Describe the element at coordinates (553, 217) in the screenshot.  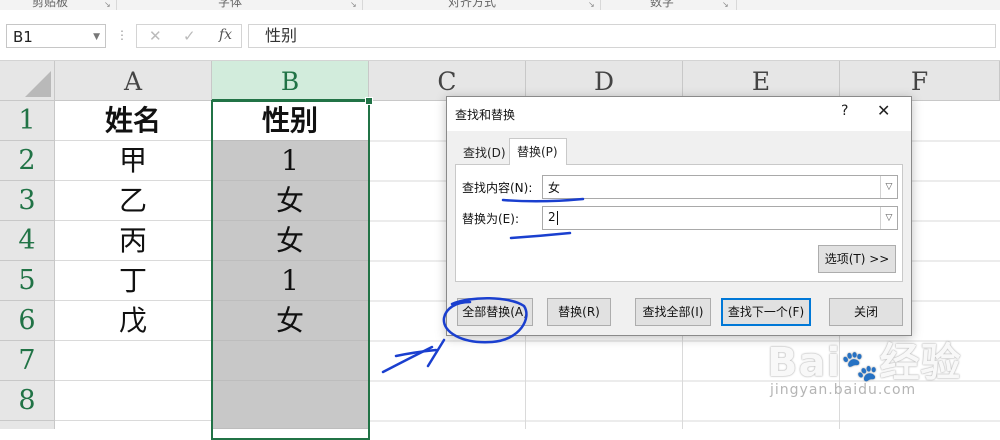
I see `replace-with-value: 2` at that location.